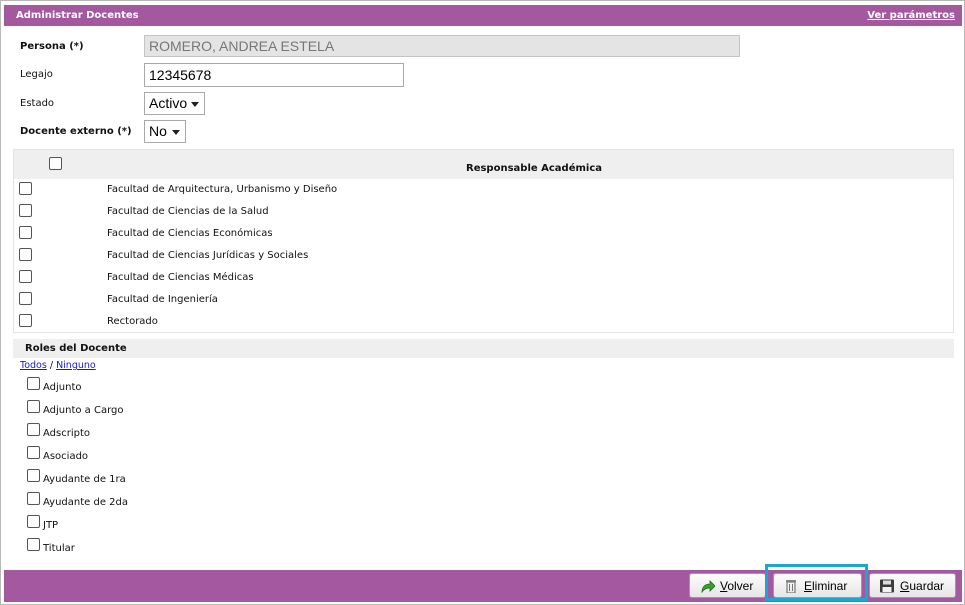 The height and width of the screenshot is (605, 965). Describe the element at coordinates (190, 233) in the screenshot. I see `row-label: Facultad de Ciencias Económicas` at that location.